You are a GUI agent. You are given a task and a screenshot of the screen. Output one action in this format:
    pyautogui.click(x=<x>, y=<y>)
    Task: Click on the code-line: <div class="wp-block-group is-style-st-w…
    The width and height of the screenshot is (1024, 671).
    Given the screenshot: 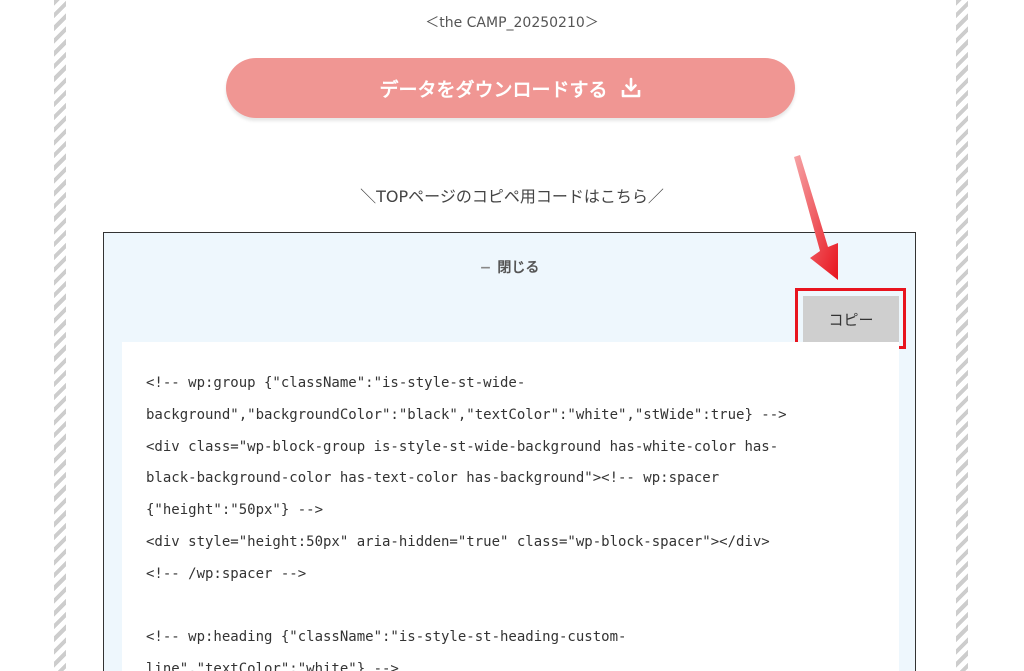 What is the action you would take?
    pyautogui.click(x=462, y=446)
    